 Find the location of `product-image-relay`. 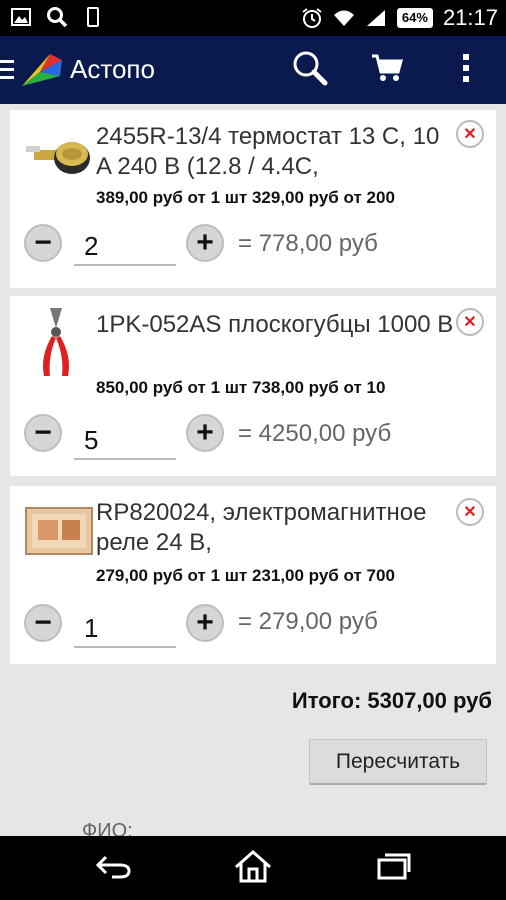

product-image-relay is located at coordinates (59, 533).